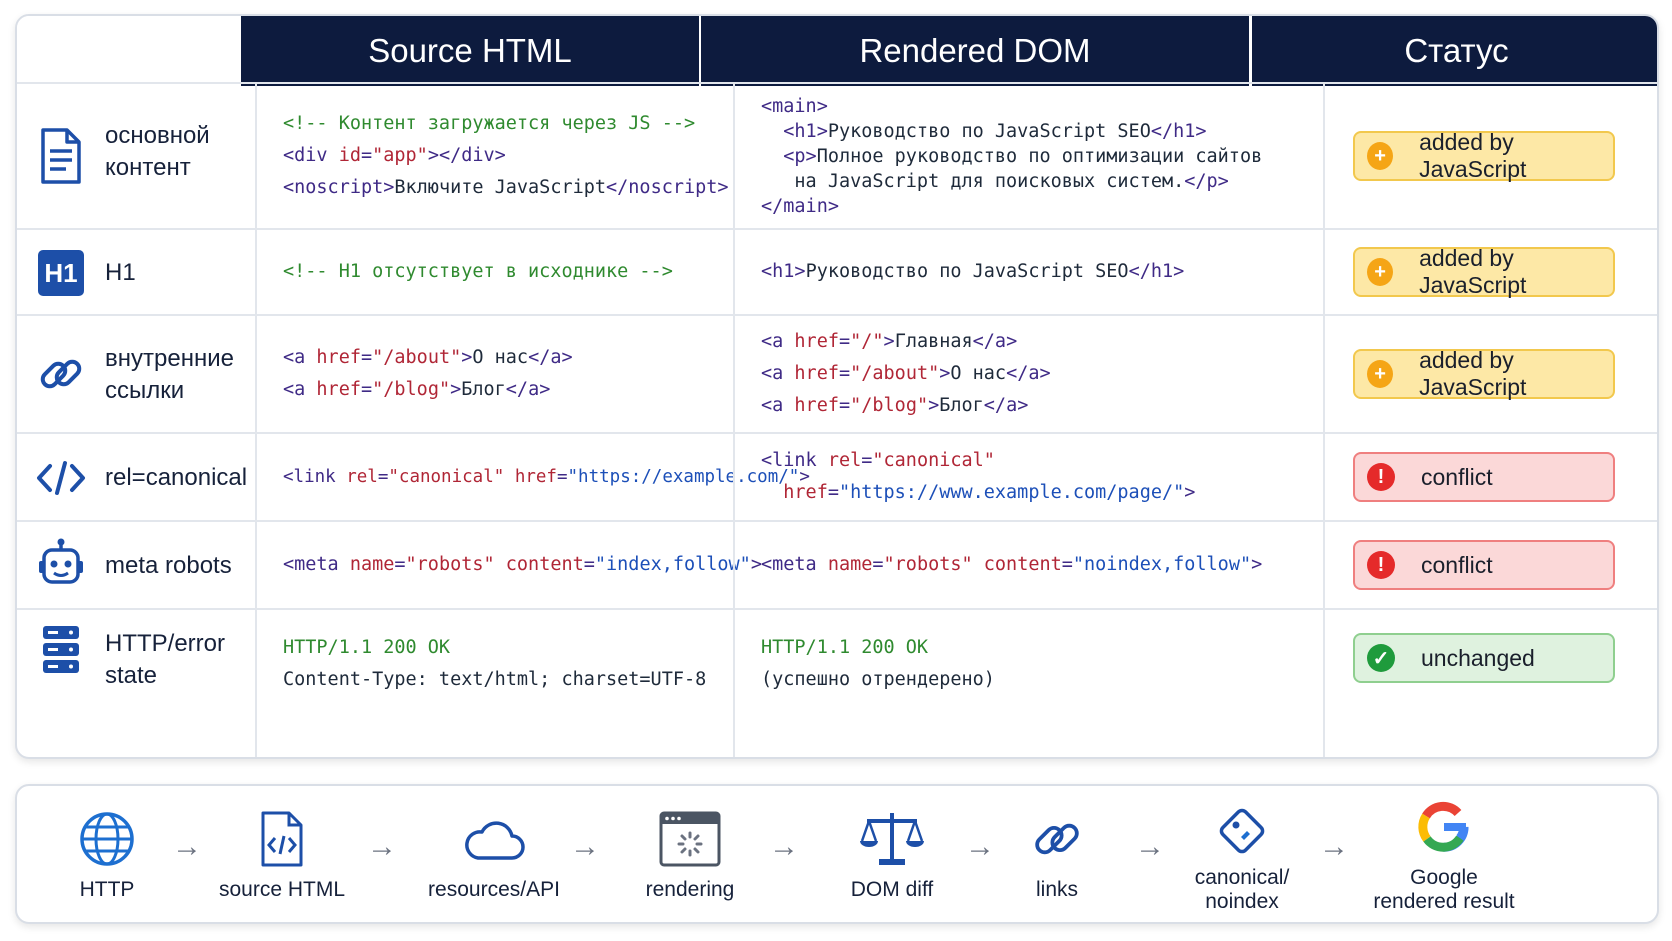 This screenshot has width=1672, height=941. I want to click on flow-step-http: HTTP, so click(107, 856).